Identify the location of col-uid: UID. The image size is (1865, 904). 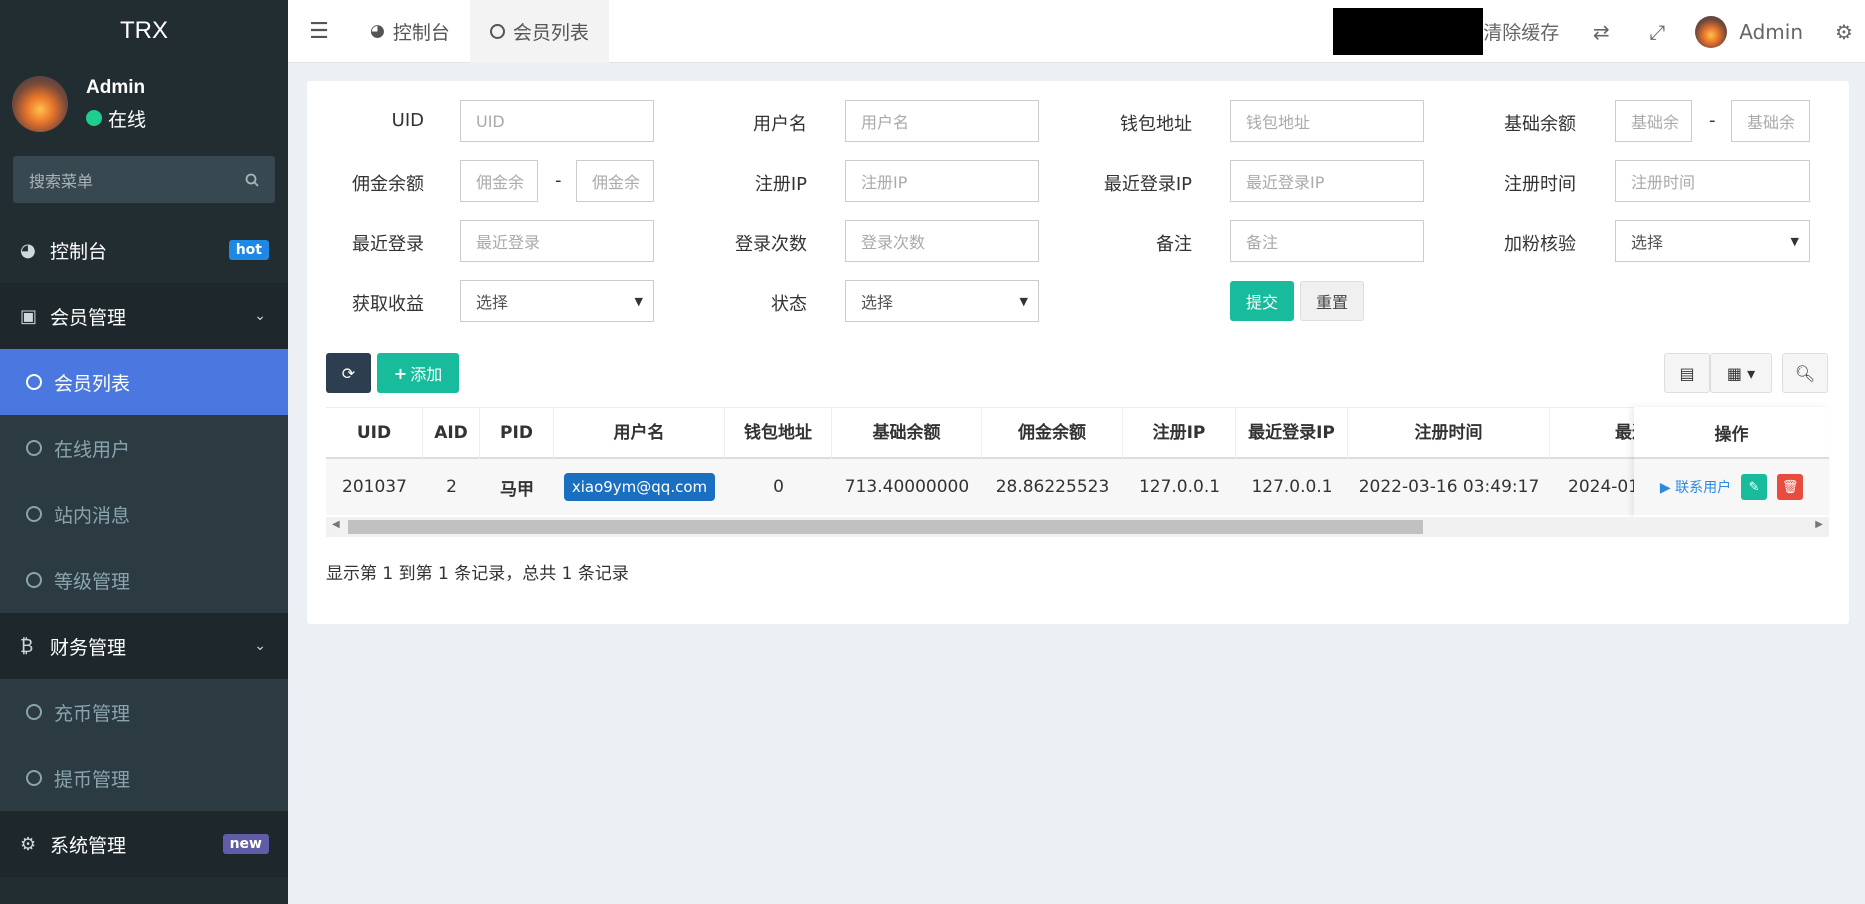
(374, 432).